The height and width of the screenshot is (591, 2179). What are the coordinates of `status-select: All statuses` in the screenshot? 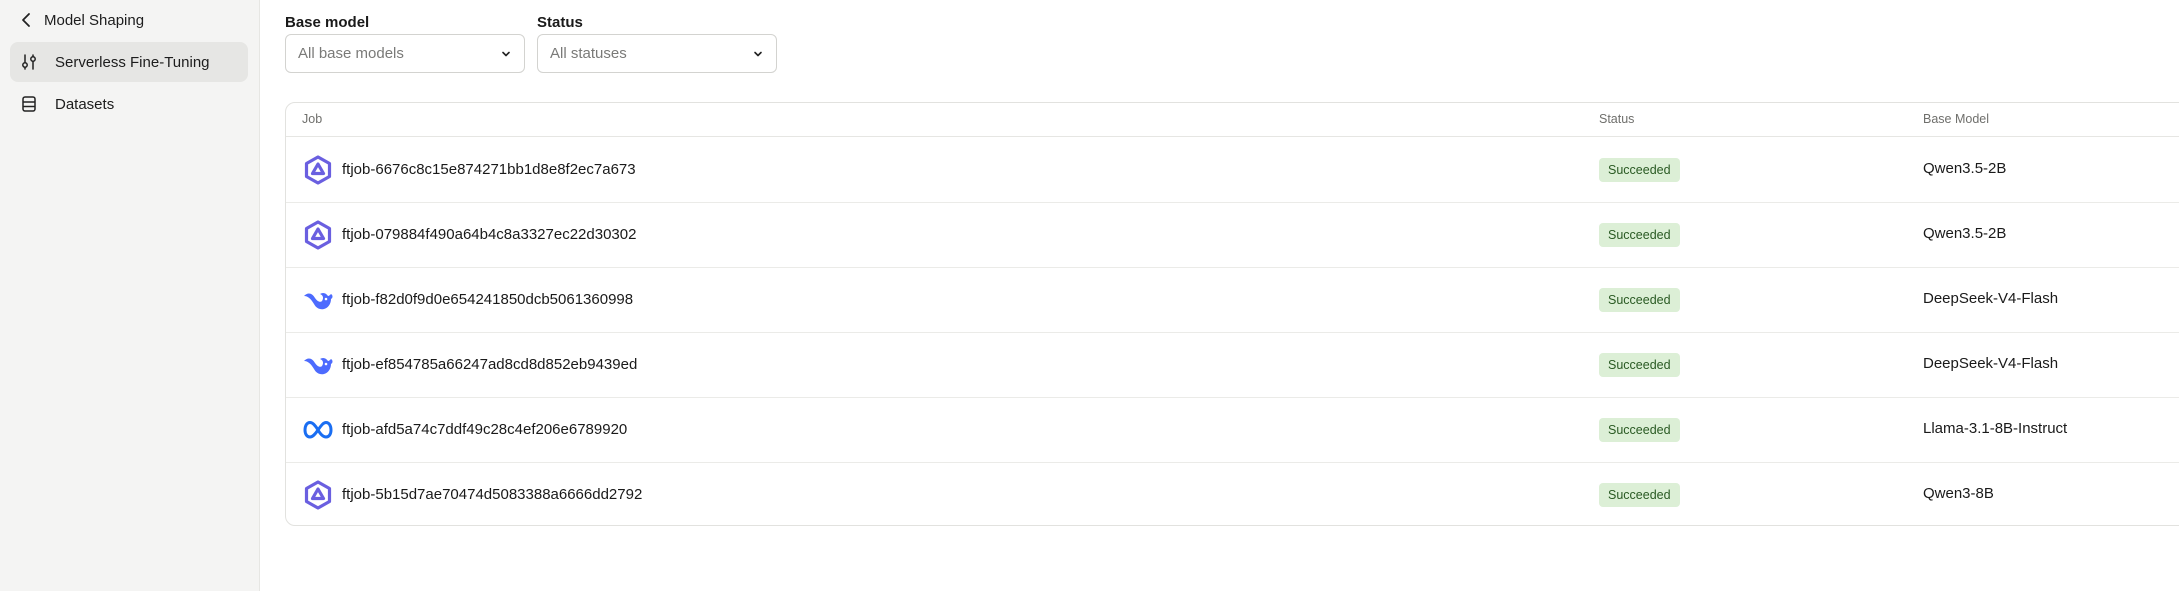 It's located at (657, 53).